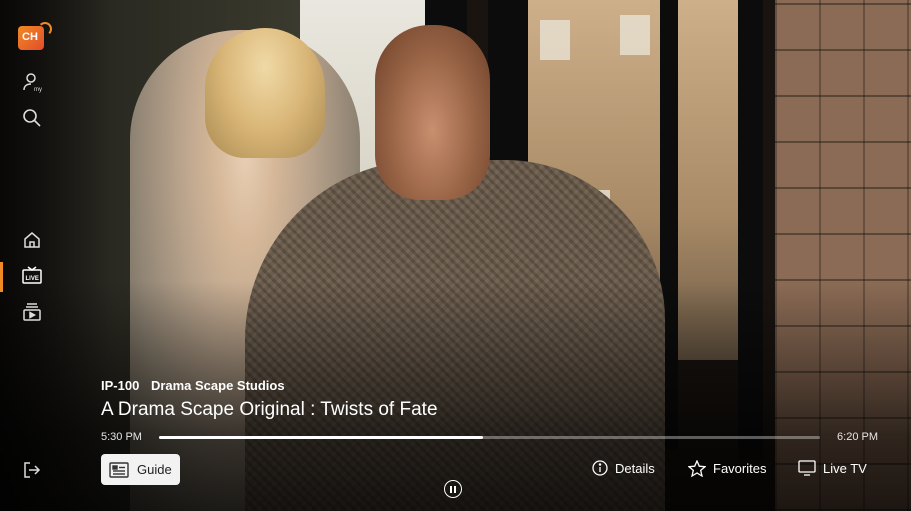  I want to click on tv-icon, so click(807, 468).